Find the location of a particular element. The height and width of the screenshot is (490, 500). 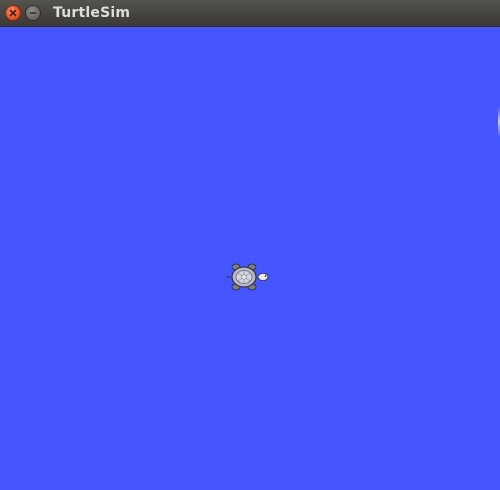

close-icon is located at coordinates (13, 13).